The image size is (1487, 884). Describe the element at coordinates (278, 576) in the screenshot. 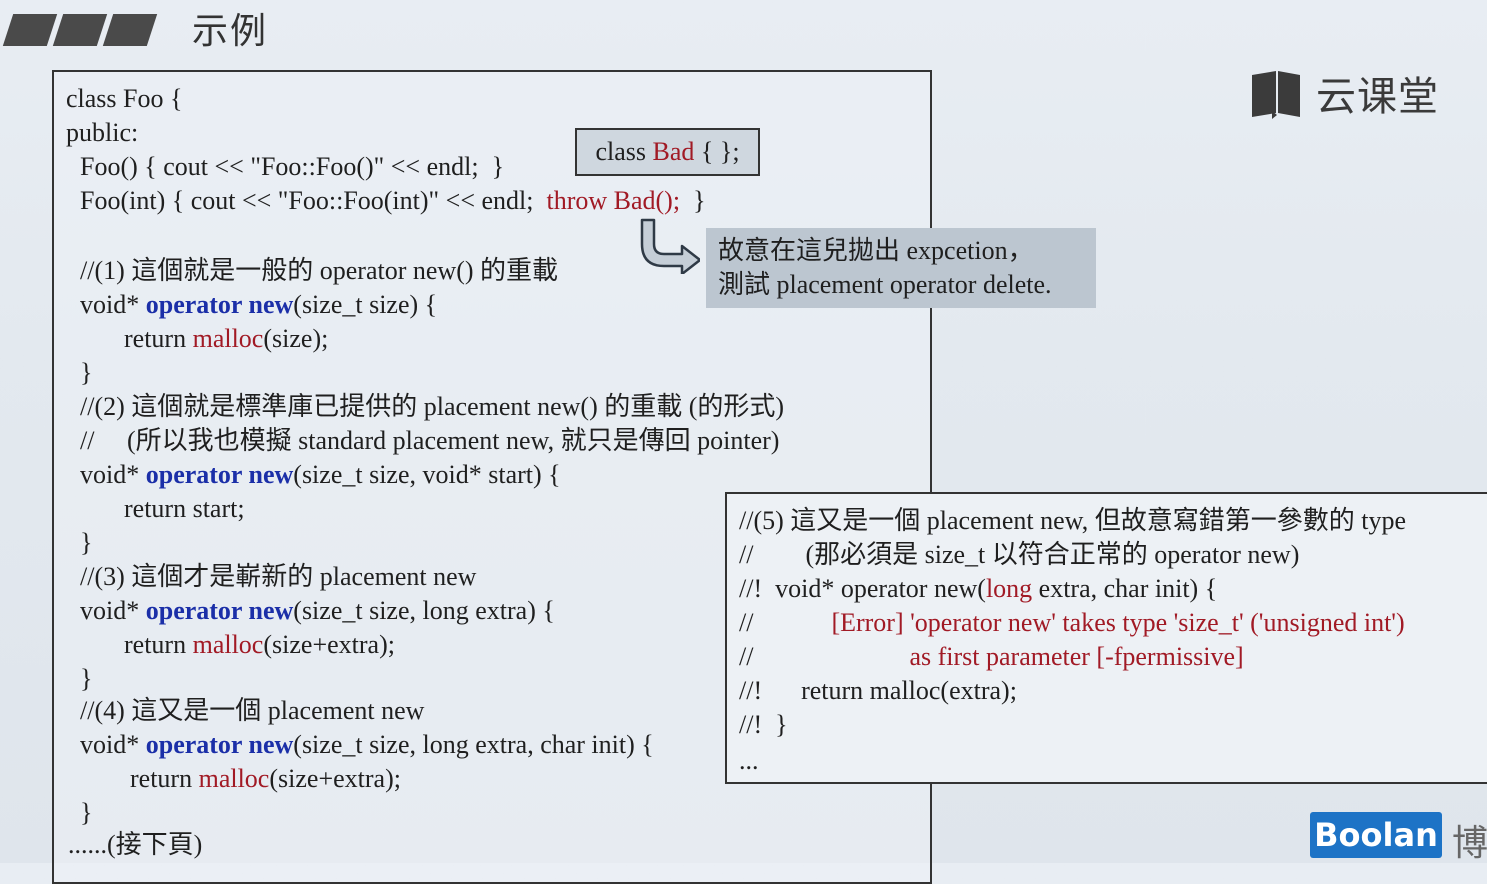

I see `code-comment: //(3) 這個才是嶄新的 placement new` at that location.